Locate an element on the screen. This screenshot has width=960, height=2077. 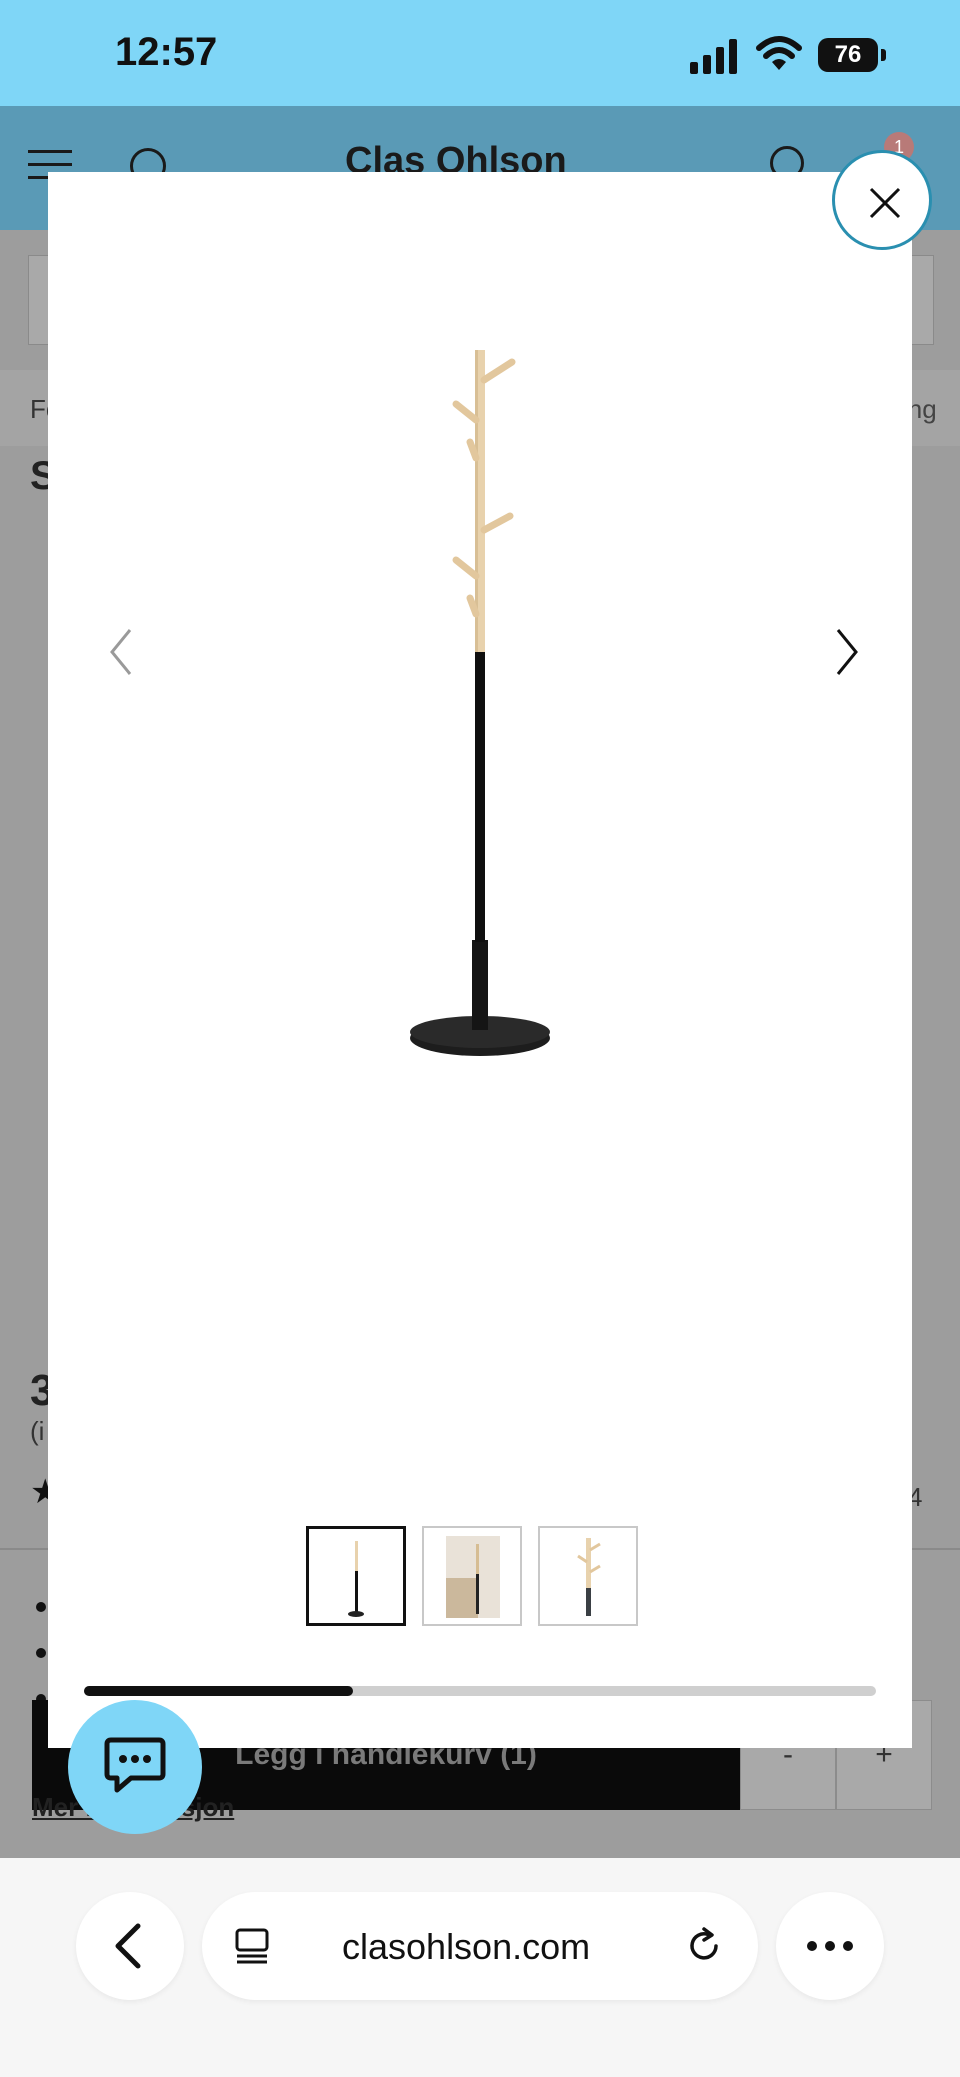
chat-icon is located at coordinates (135, 1765).